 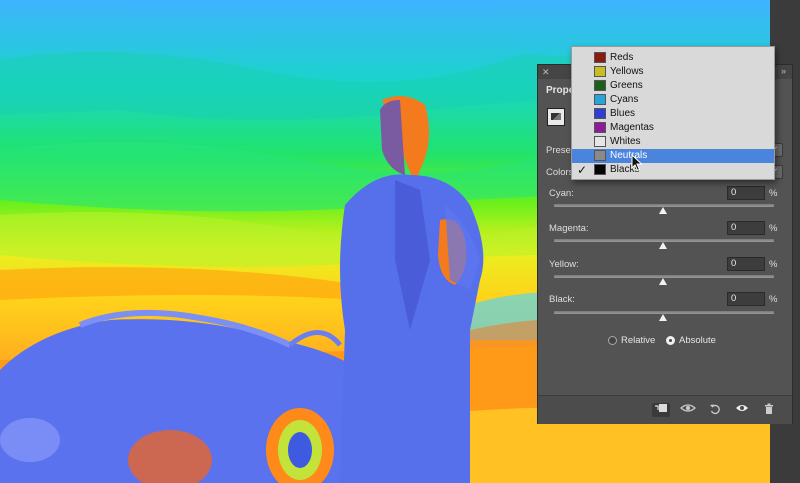 What do you see at coordinates (670, 340) in the screenshot?
I see `absolute-radio-dot` at bounding box center [670, 340].